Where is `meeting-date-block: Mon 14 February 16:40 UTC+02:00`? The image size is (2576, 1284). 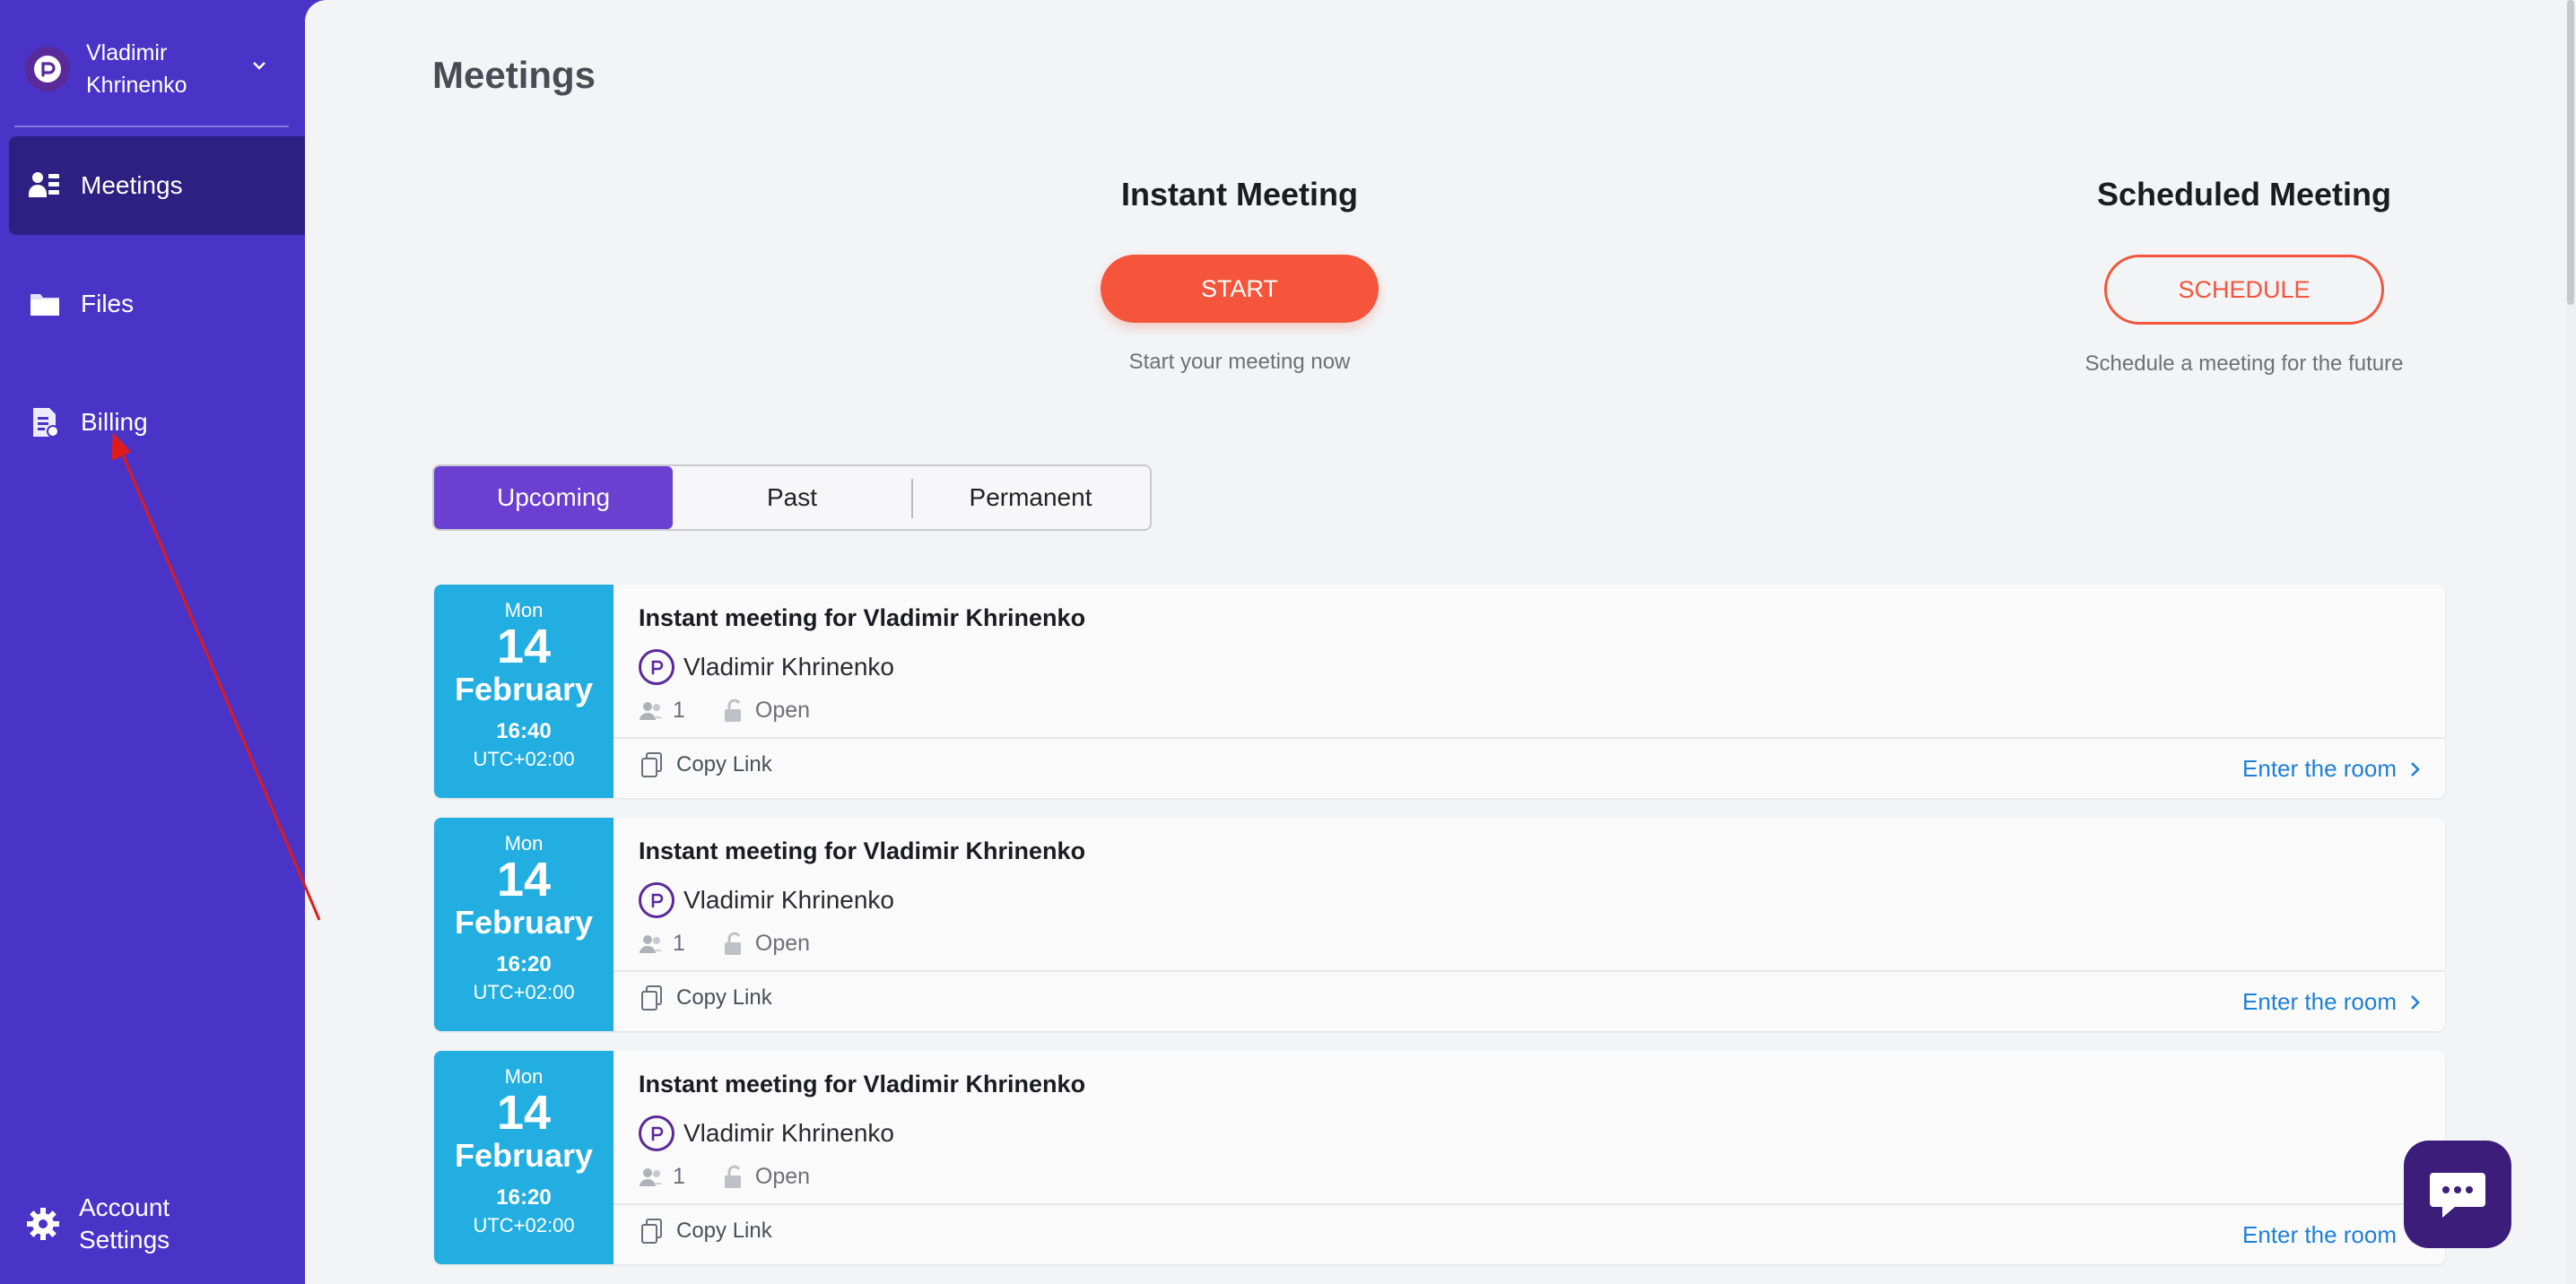 meeting-date-block: Mon 14 February 16:40 UTC+02:00 is located at coordinates (524, 691).